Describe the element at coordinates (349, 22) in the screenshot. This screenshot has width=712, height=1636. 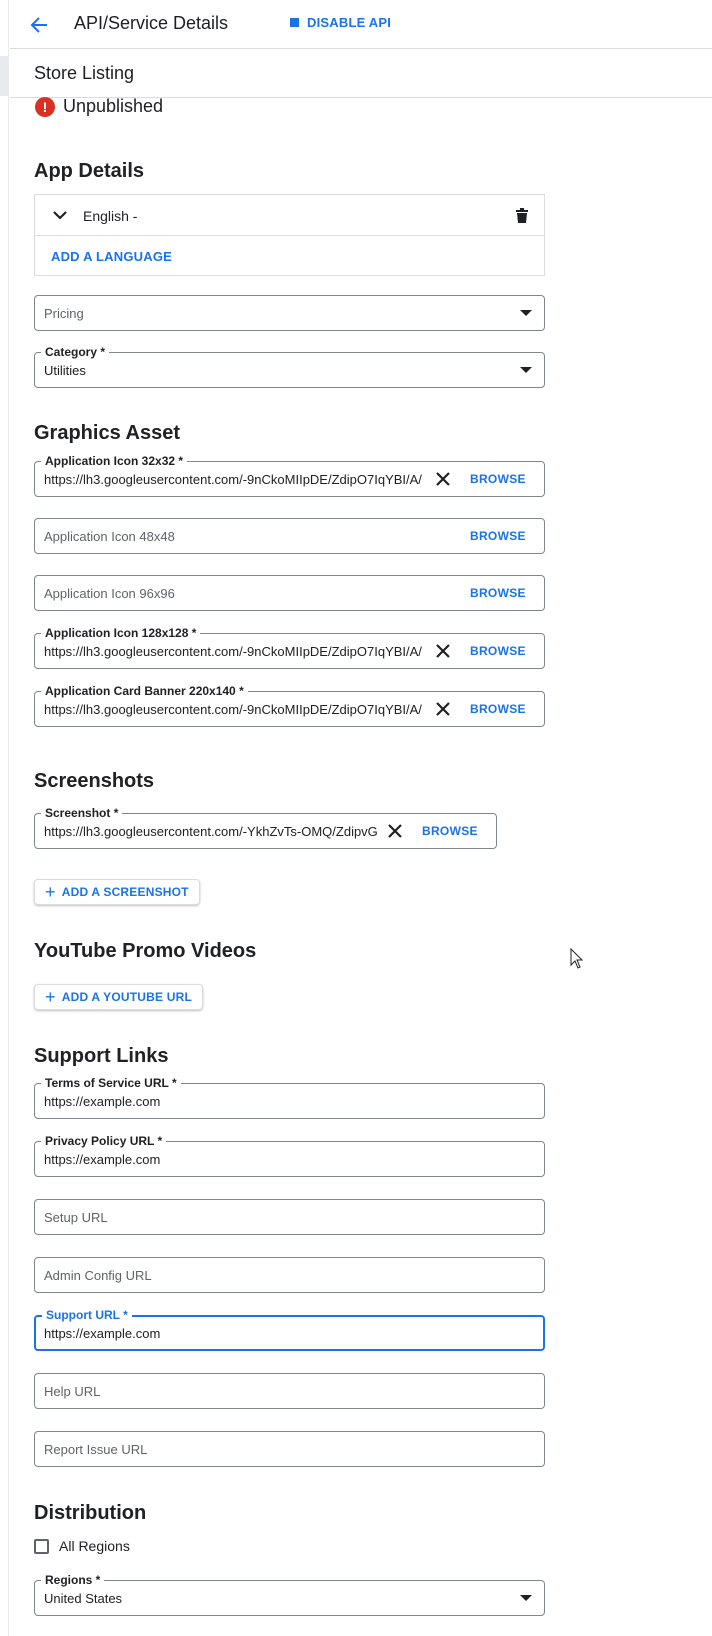
I see `disable-api-label: DISABLE API` at that location.